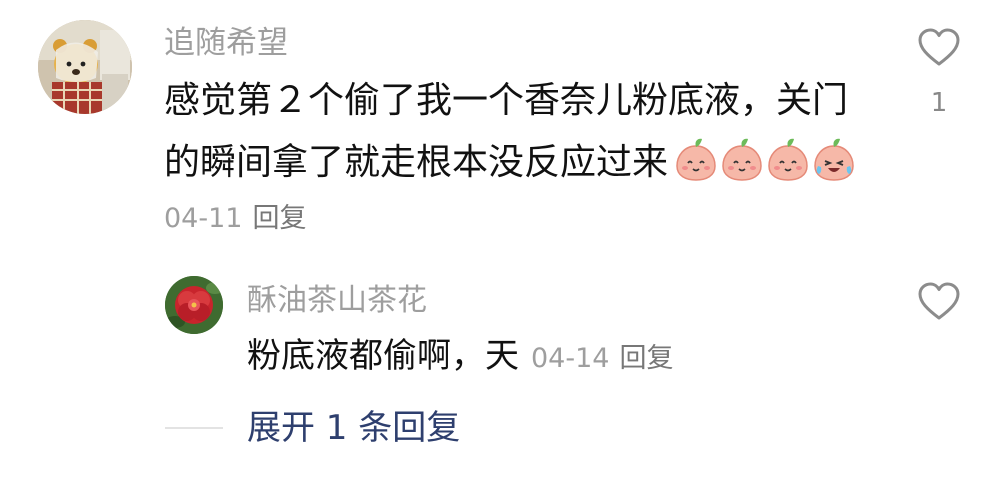 This screenshot has height=498, width=1000. I want to click on avatar, so click(85, 67).